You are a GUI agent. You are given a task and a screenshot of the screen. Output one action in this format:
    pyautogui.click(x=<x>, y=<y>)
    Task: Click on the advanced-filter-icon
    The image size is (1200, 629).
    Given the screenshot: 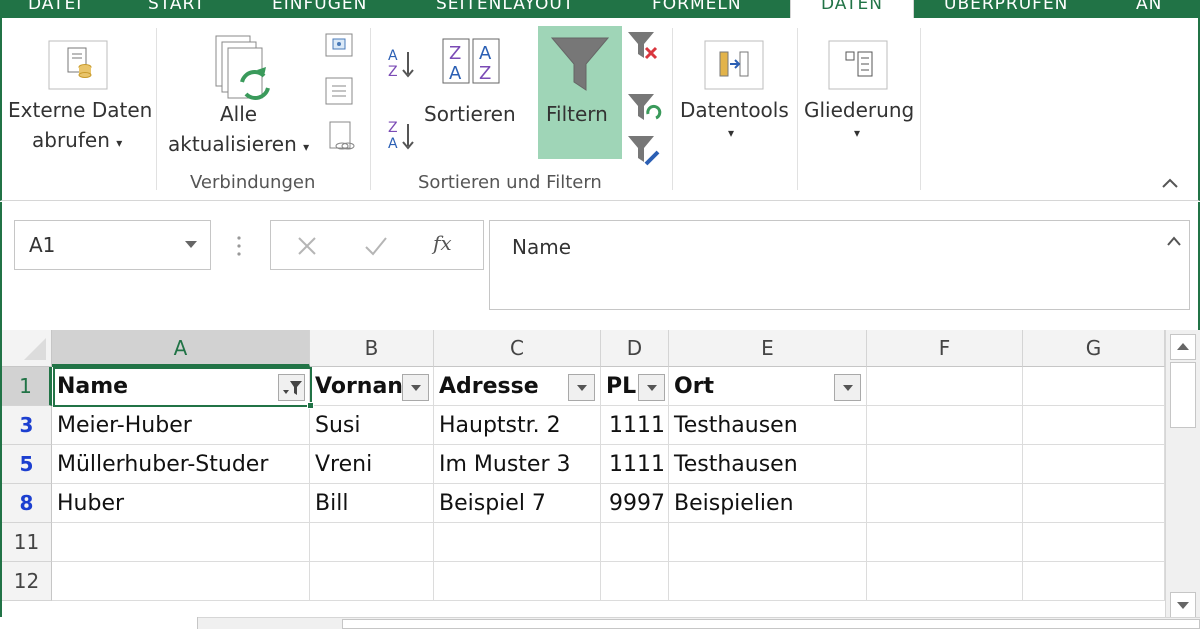 What is the action you would take?
    pyautogui.click(x=644, y=152)
    